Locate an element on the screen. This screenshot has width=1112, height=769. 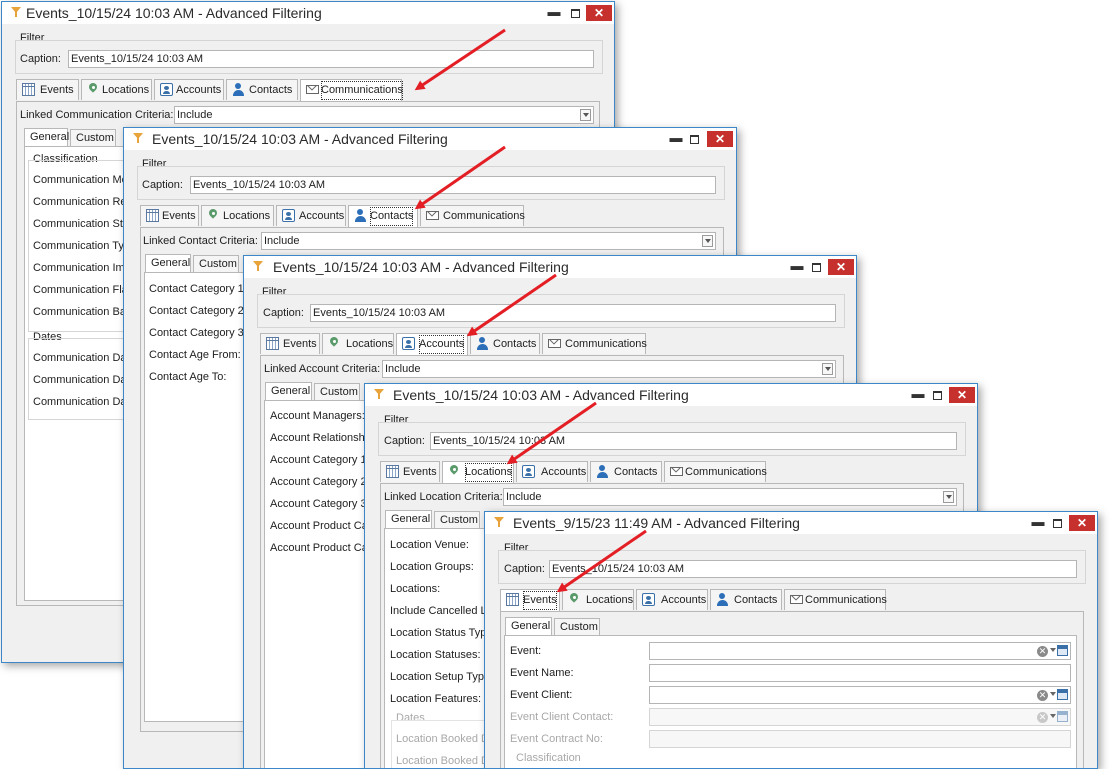
field-label: Account Managers: is located at coordinates (317, 416).